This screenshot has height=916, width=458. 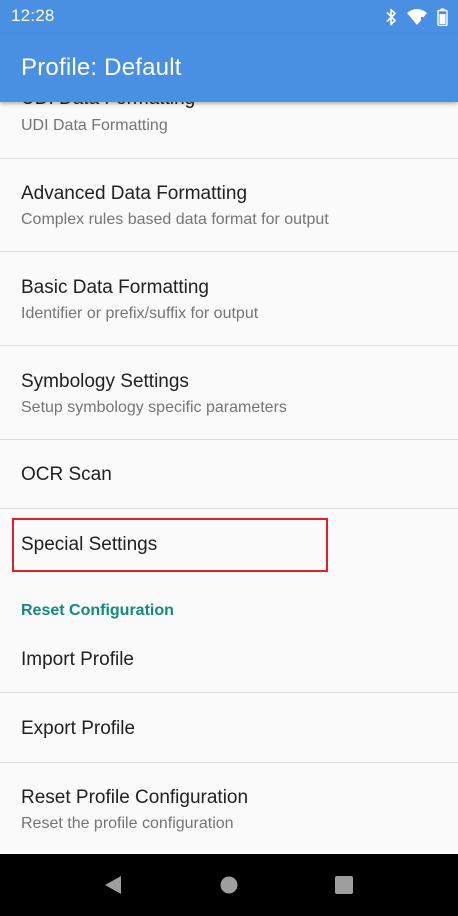 I want to click on back-icon, so click(x=113, y=885).